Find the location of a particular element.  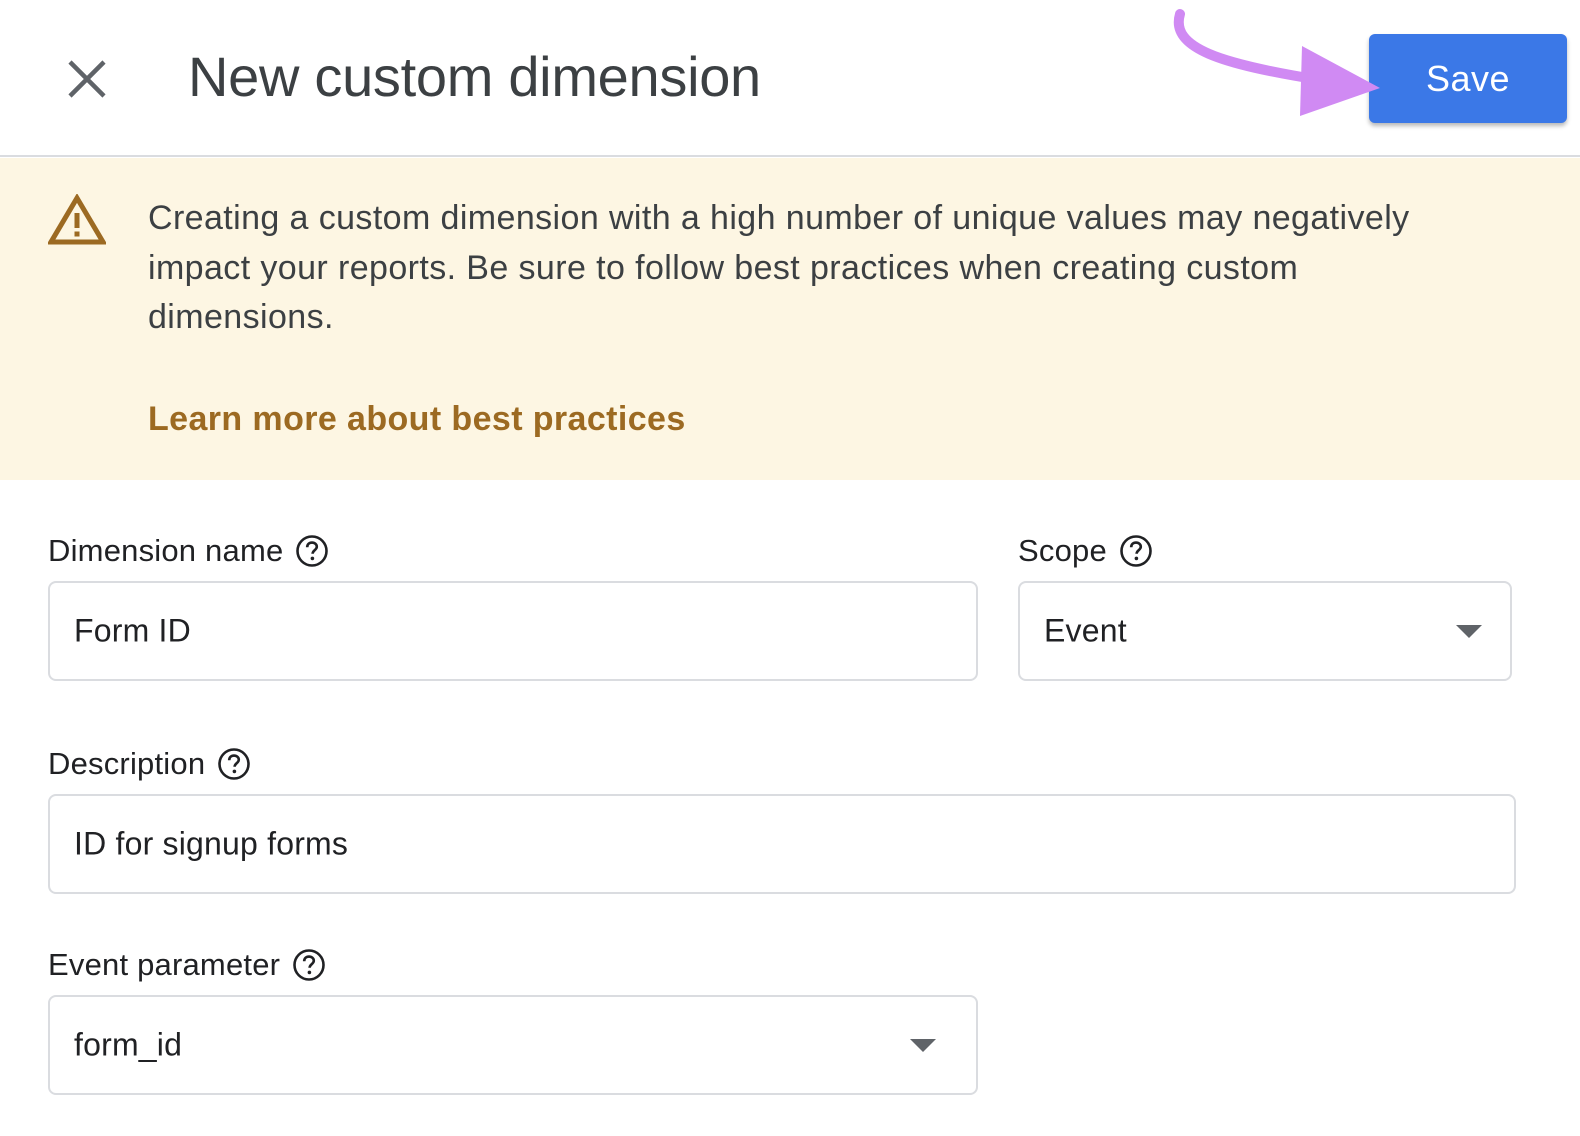

dimension-name-label: Dimension name is located at coordinates (188, 551).